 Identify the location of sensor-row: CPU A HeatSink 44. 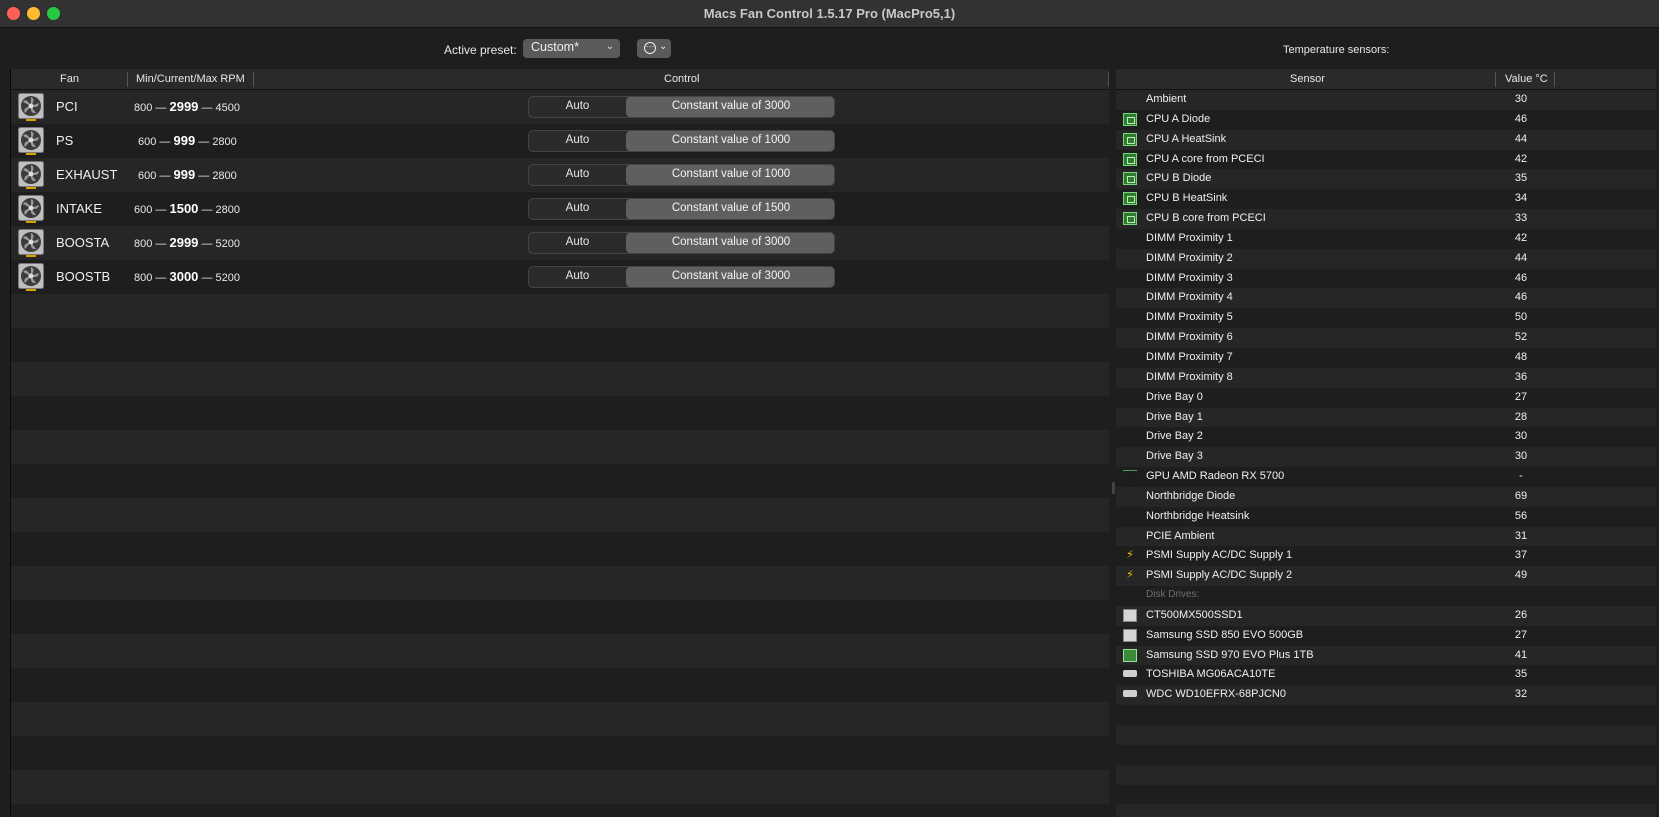
(1386, 139).